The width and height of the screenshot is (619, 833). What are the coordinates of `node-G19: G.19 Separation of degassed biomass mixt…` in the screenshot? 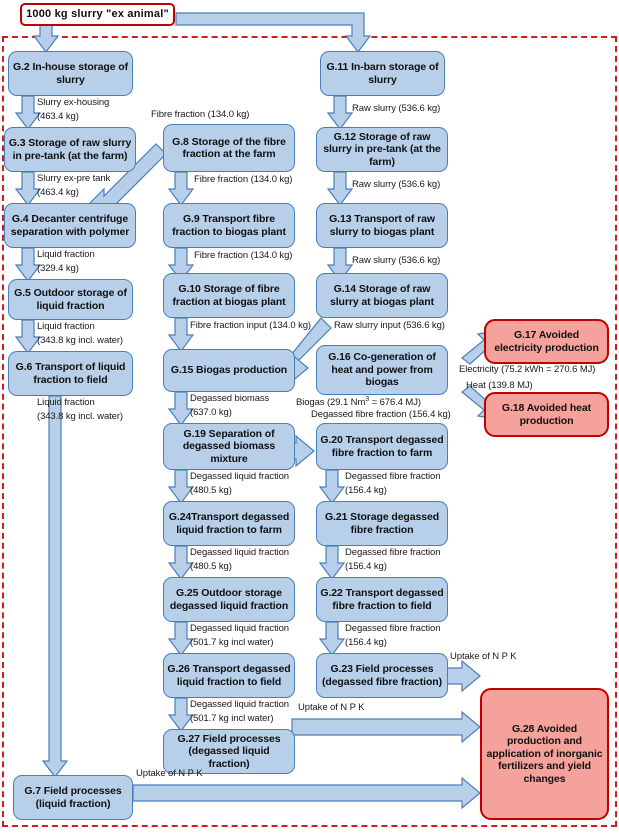 It's located at (229, 446).